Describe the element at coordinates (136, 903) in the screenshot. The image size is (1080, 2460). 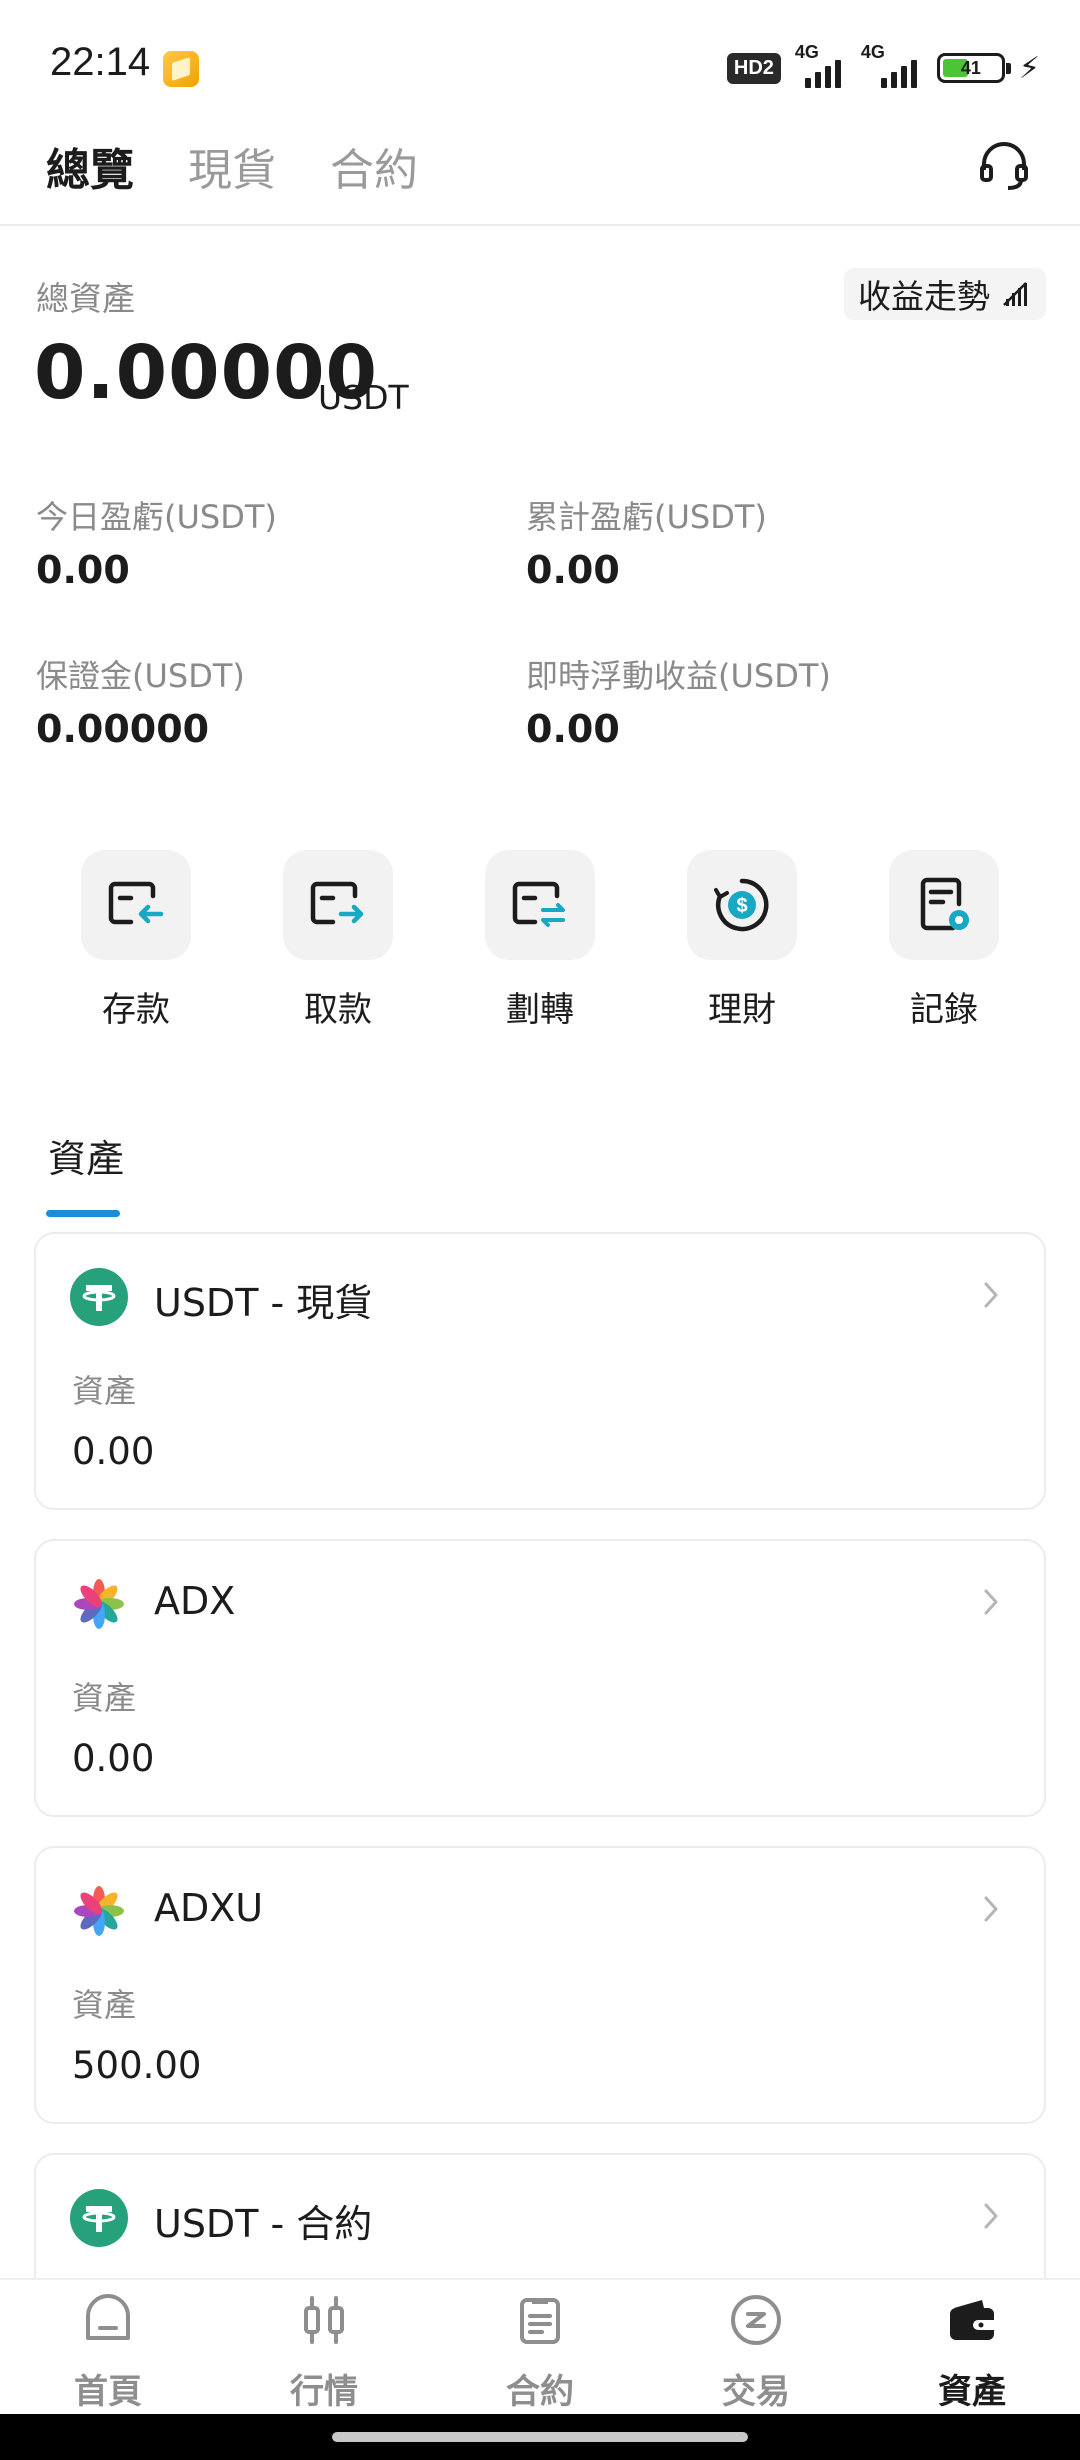
I see `deposit-icon` at that location.